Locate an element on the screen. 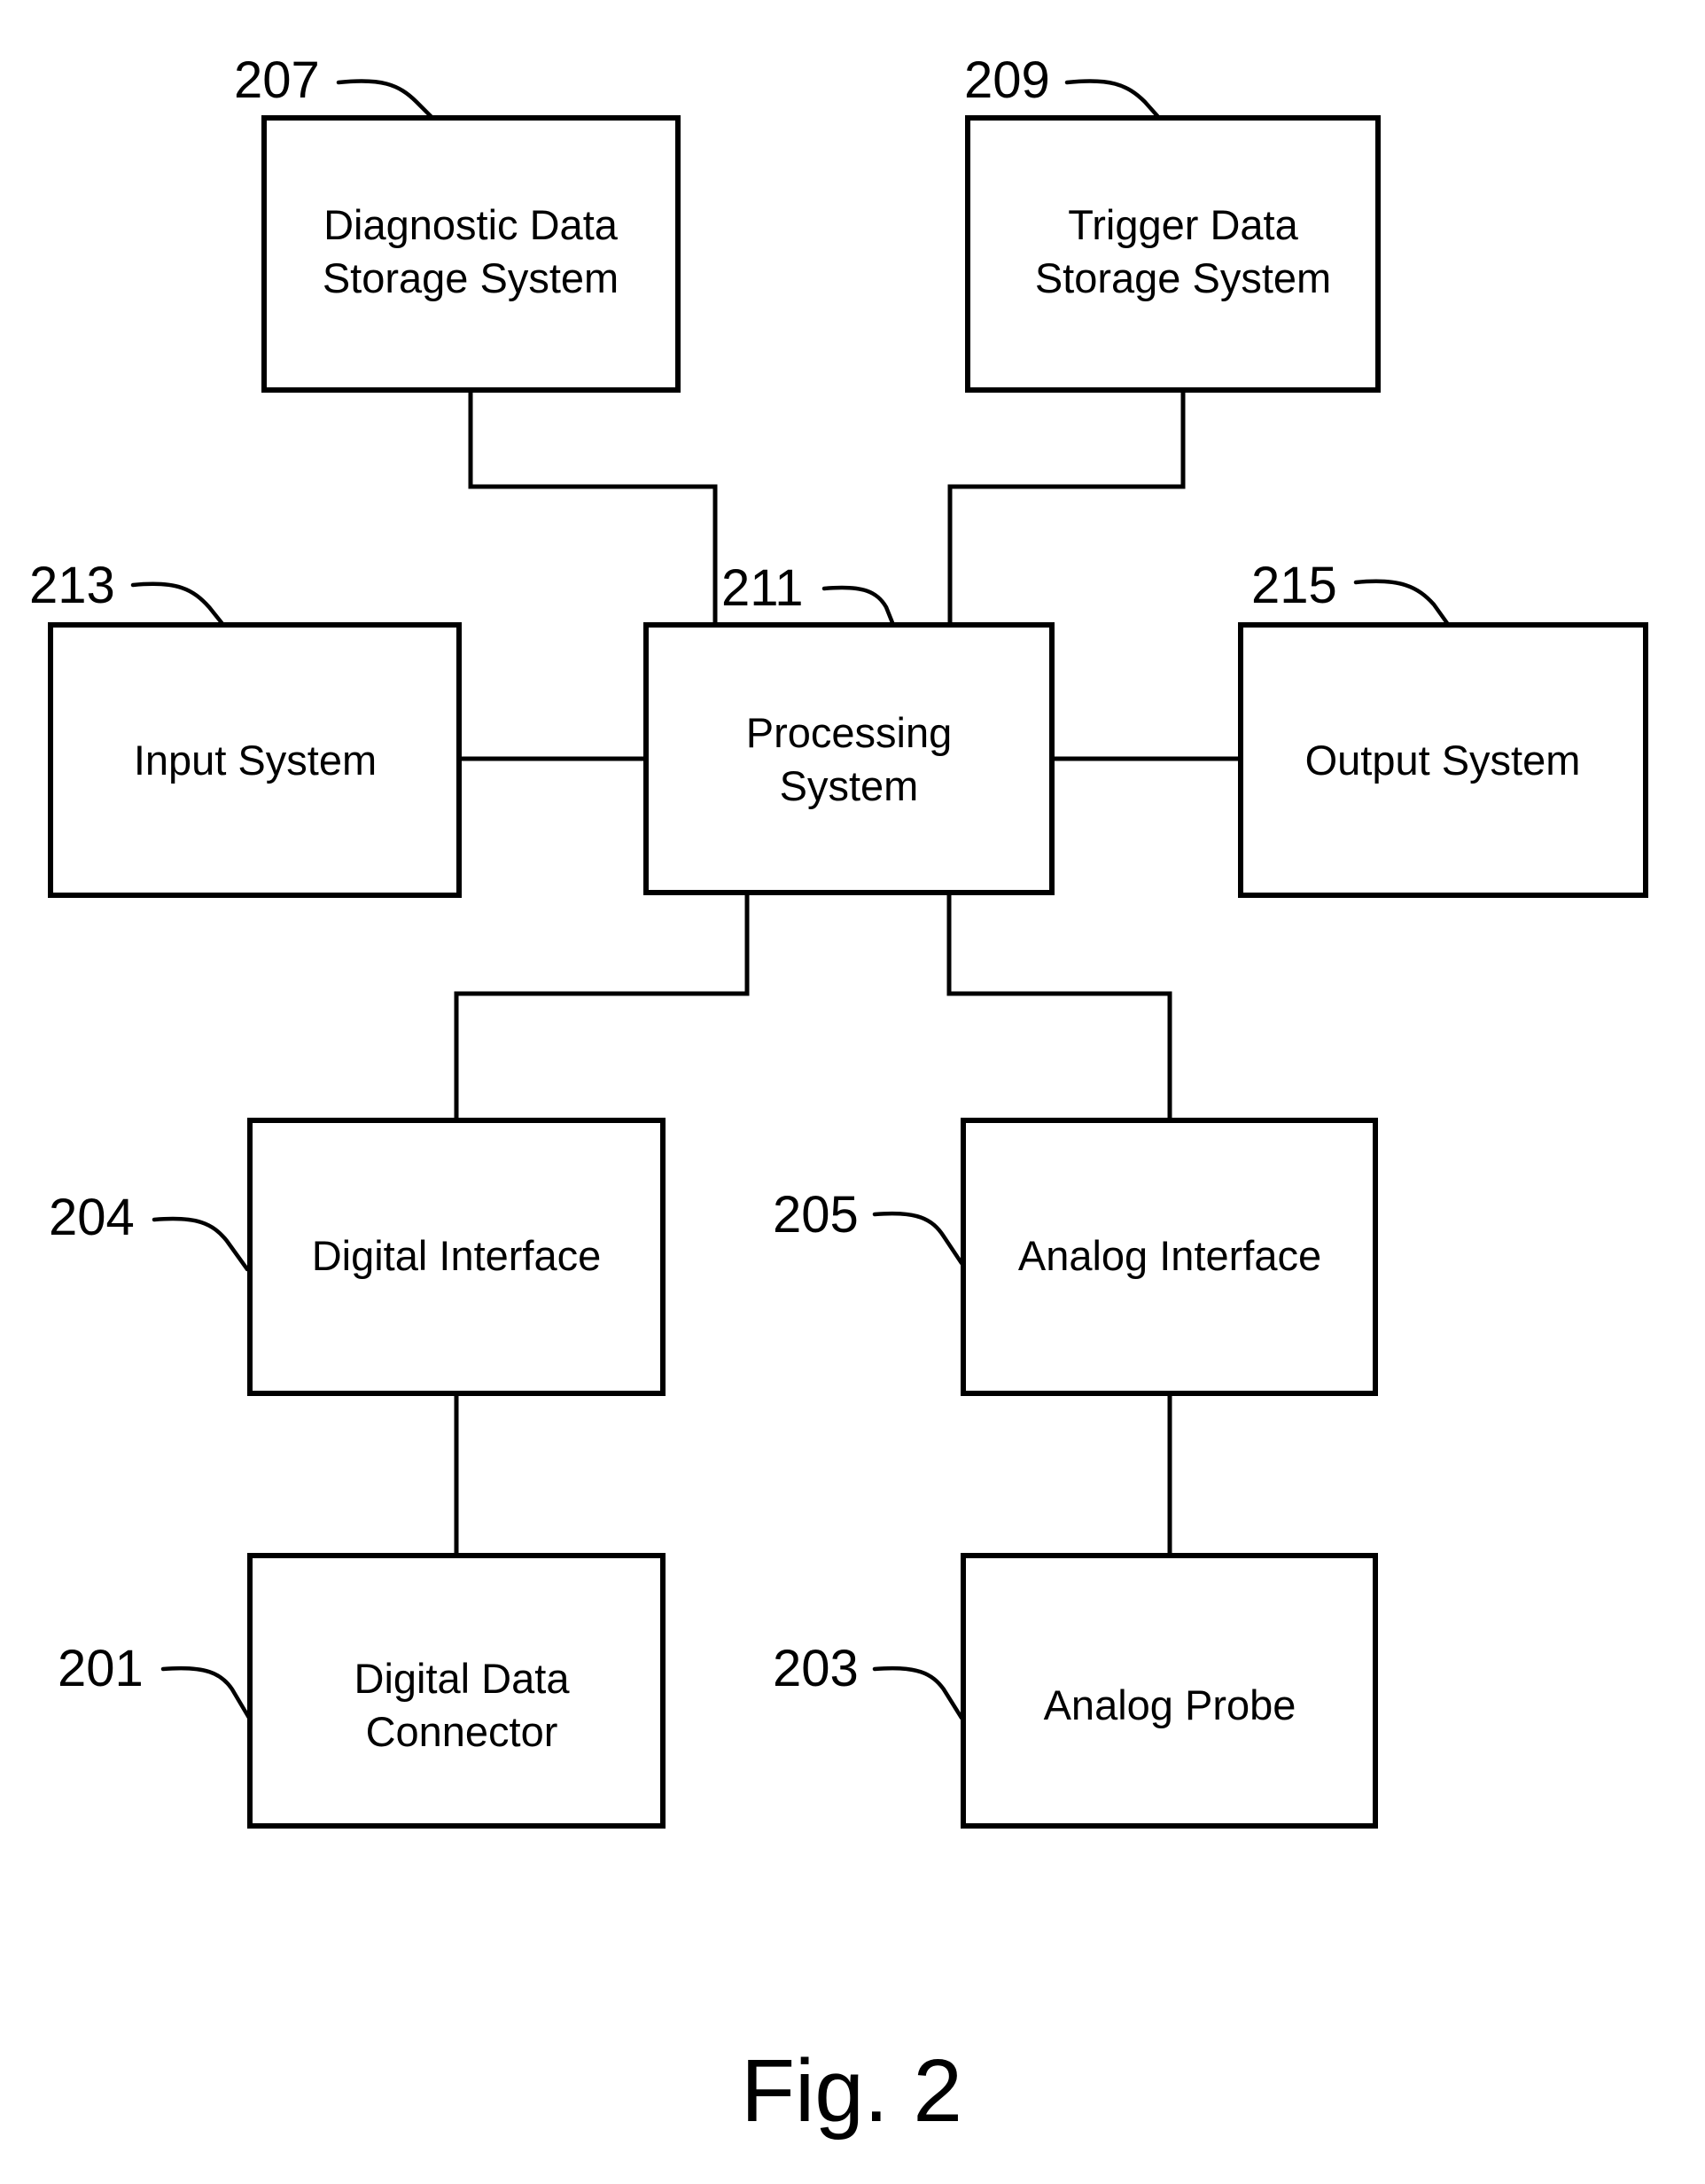  node-label-line2: System is located at coordinates (849, 785).